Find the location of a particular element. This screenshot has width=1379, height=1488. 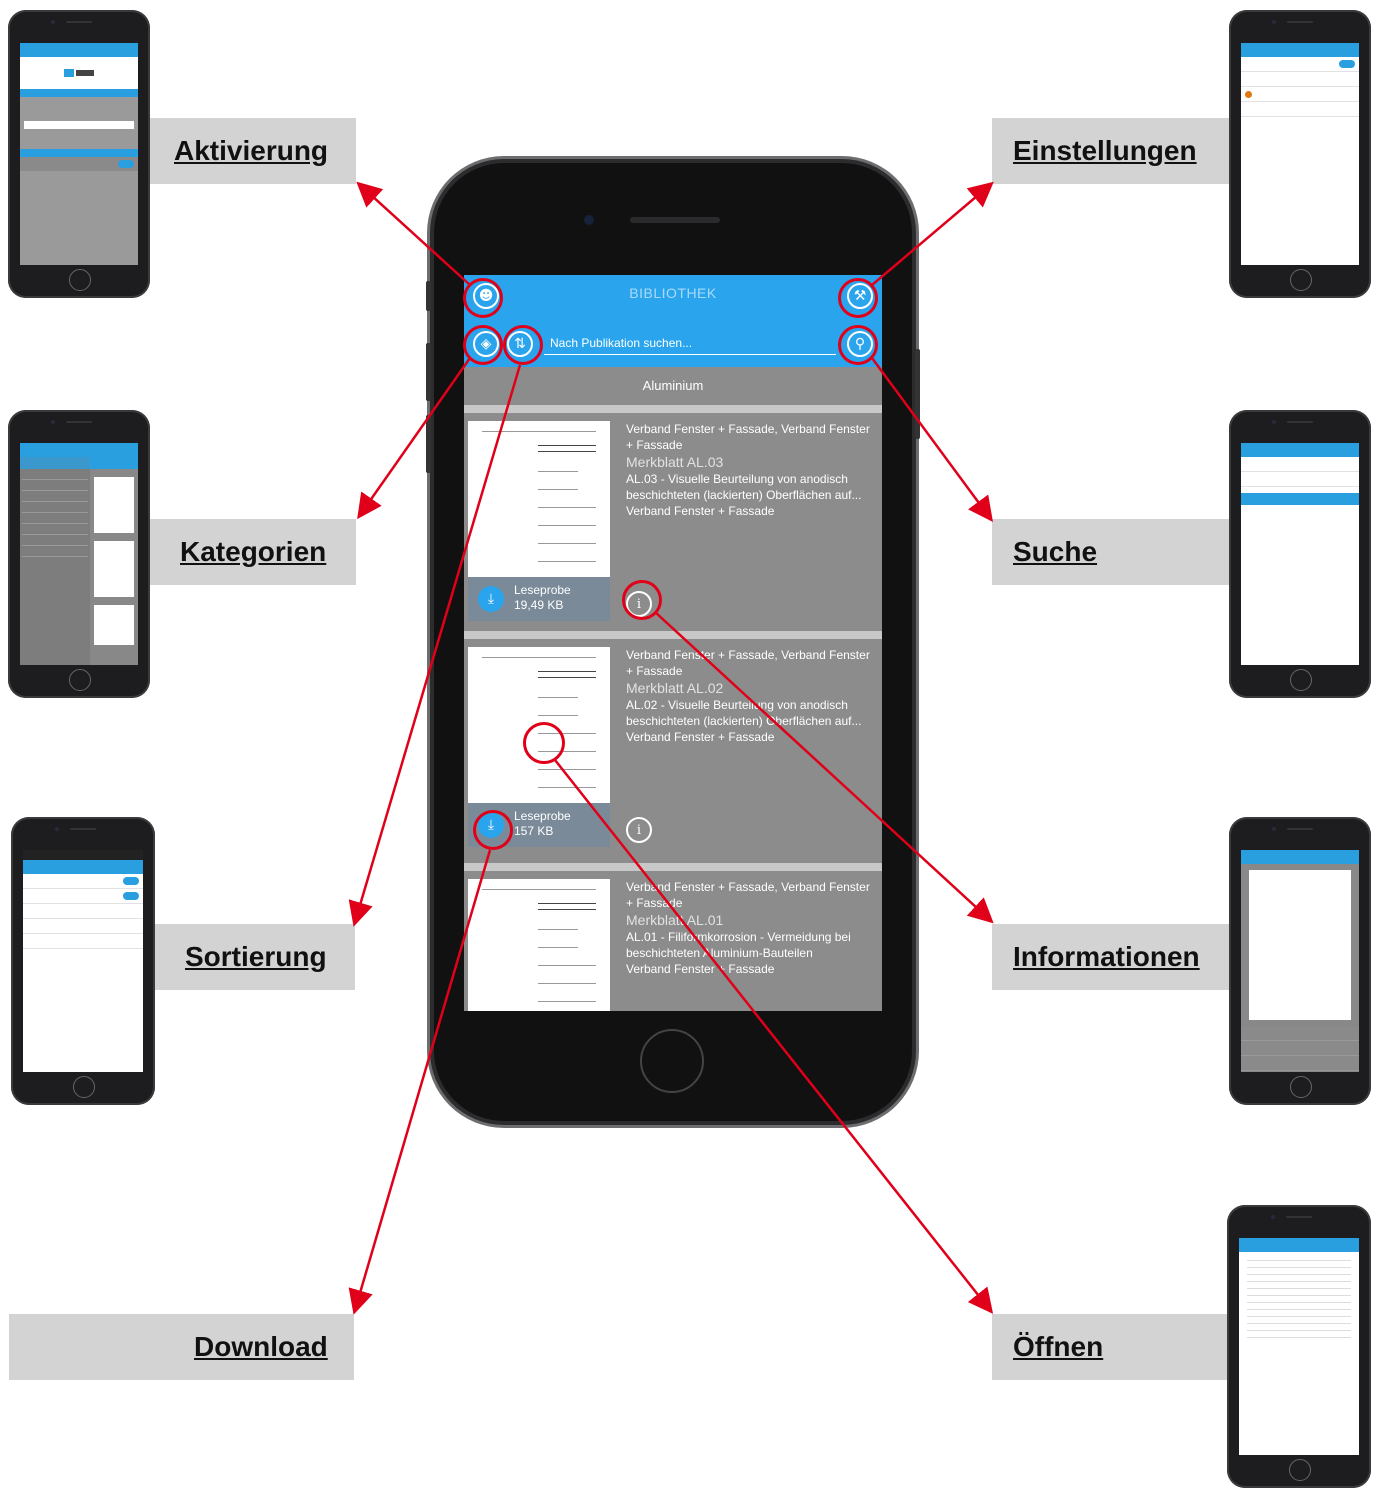

arrow-download is located at coordinates (420, 1082).